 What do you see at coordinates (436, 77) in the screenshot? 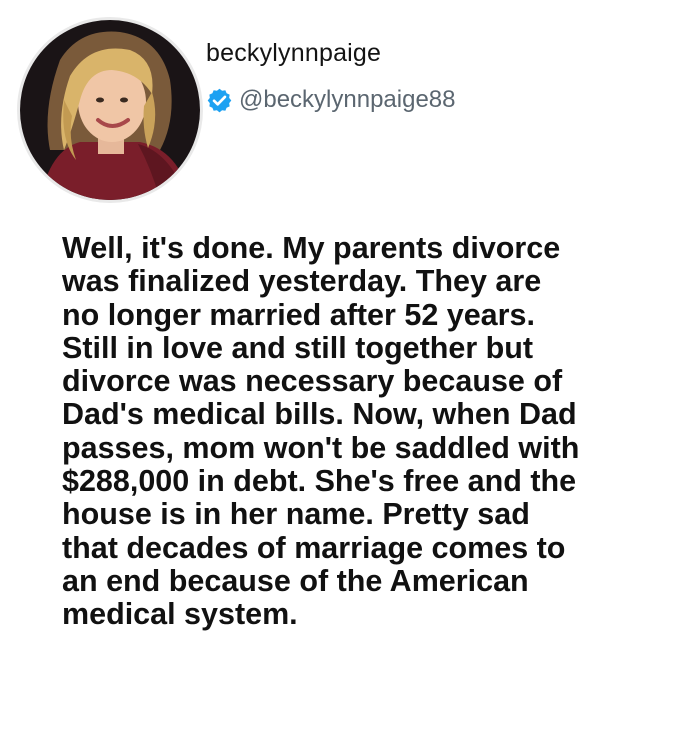
I see `user-info: beckylynnpaige @beckylynnpaige88` at bounding box center [436, 77].